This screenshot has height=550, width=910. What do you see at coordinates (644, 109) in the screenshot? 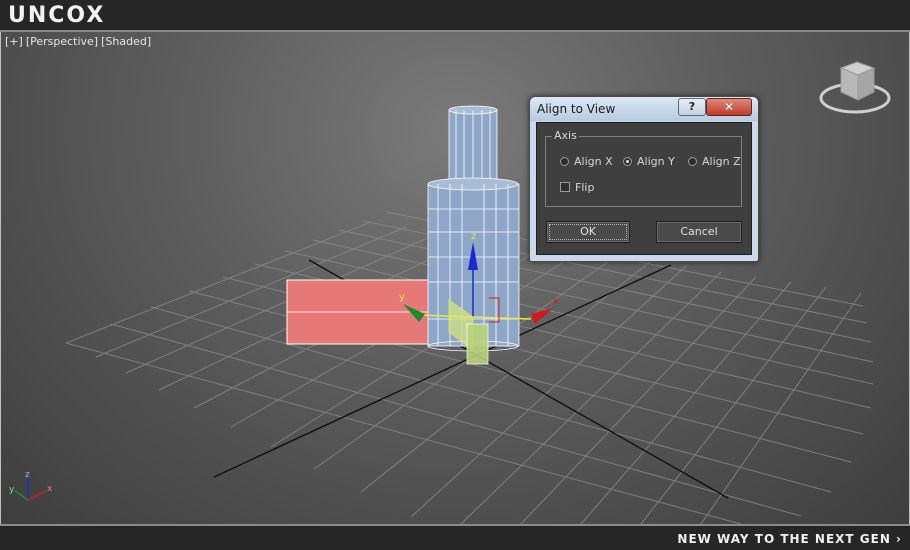
I see `dialog-titlebar: Align to View ? ✕` at bounding box center [644, 109].